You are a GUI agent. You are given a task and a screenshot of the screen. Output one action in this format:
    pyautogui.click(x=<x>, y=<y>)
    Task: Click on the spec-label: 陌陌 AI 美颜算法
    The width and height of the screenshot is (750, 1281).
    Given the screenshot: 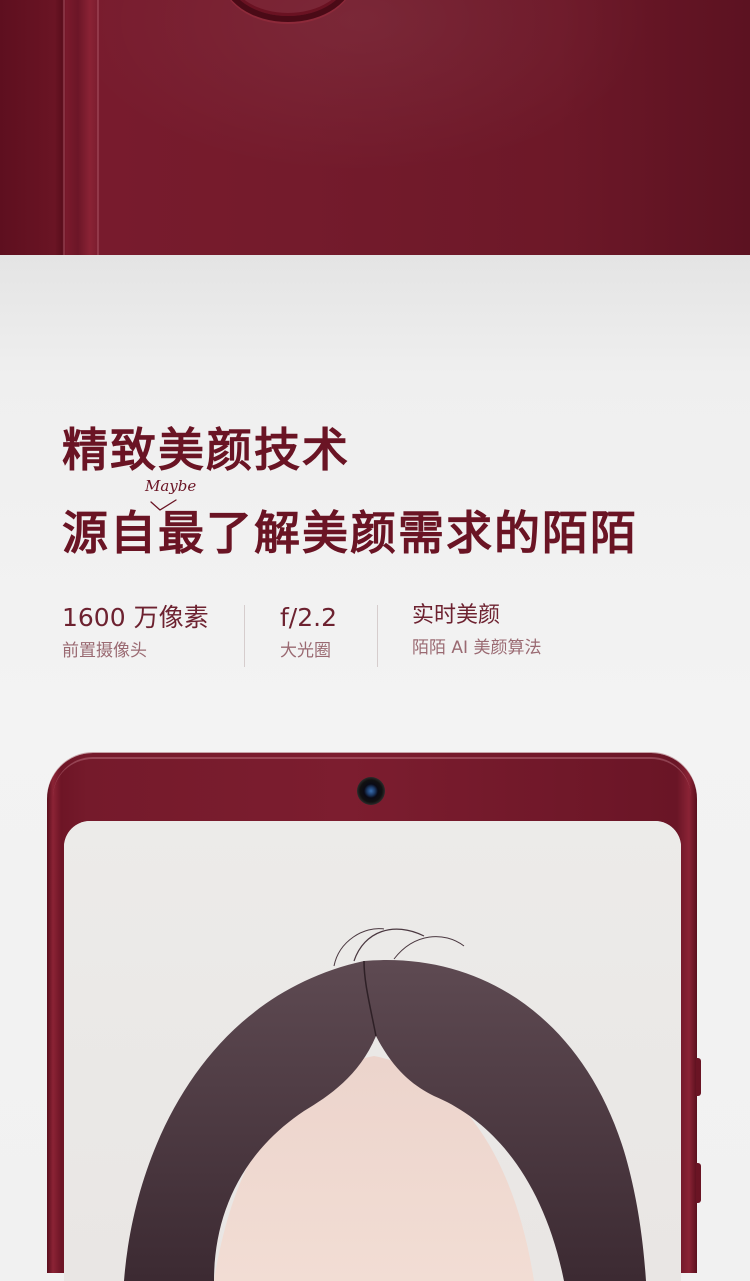 What is the action you would take?
    pyautogui.click(x=477, y=648)
    